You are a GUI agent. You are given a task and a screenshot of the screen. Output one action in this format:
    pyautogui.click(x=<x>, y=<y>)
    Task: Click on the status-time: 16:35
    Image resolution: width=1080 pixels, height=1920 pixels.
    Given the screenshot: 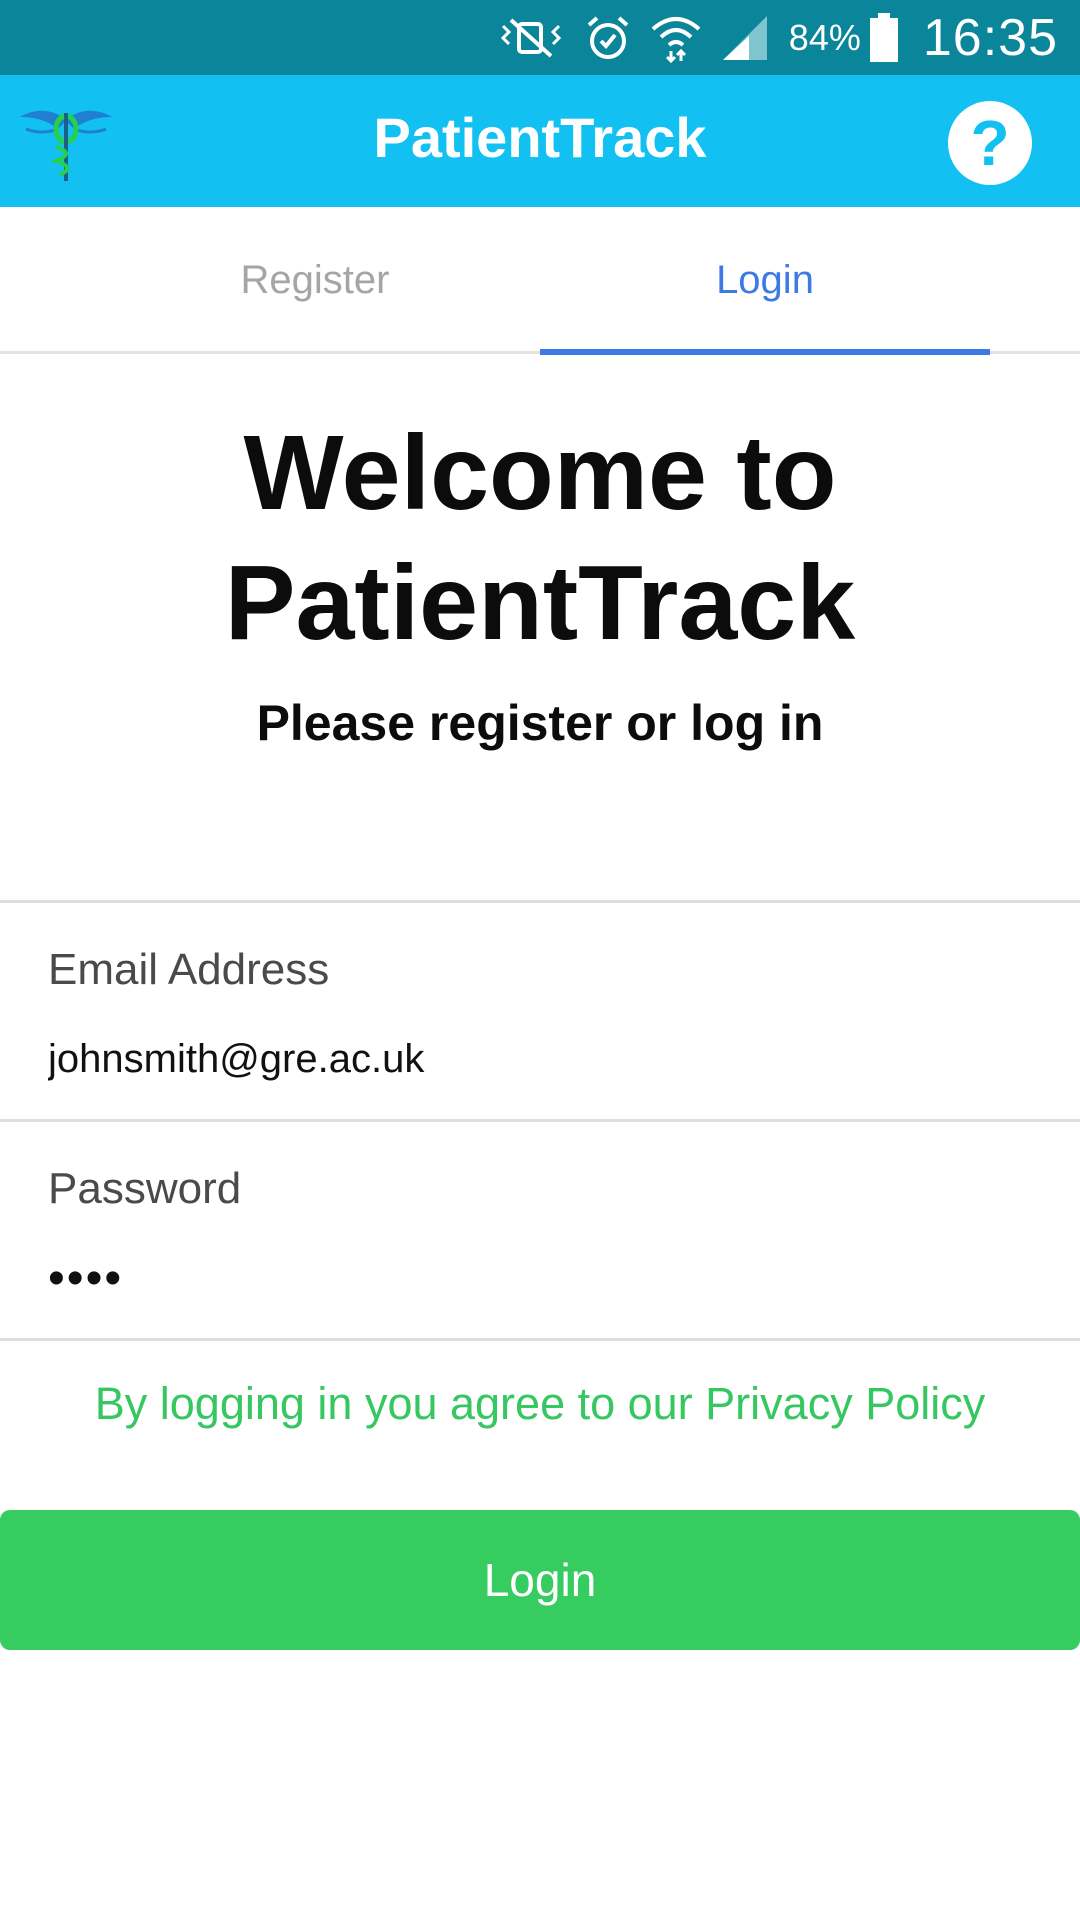 What is the action you would take?
    pyautogui.click(x=990, y=37)
    